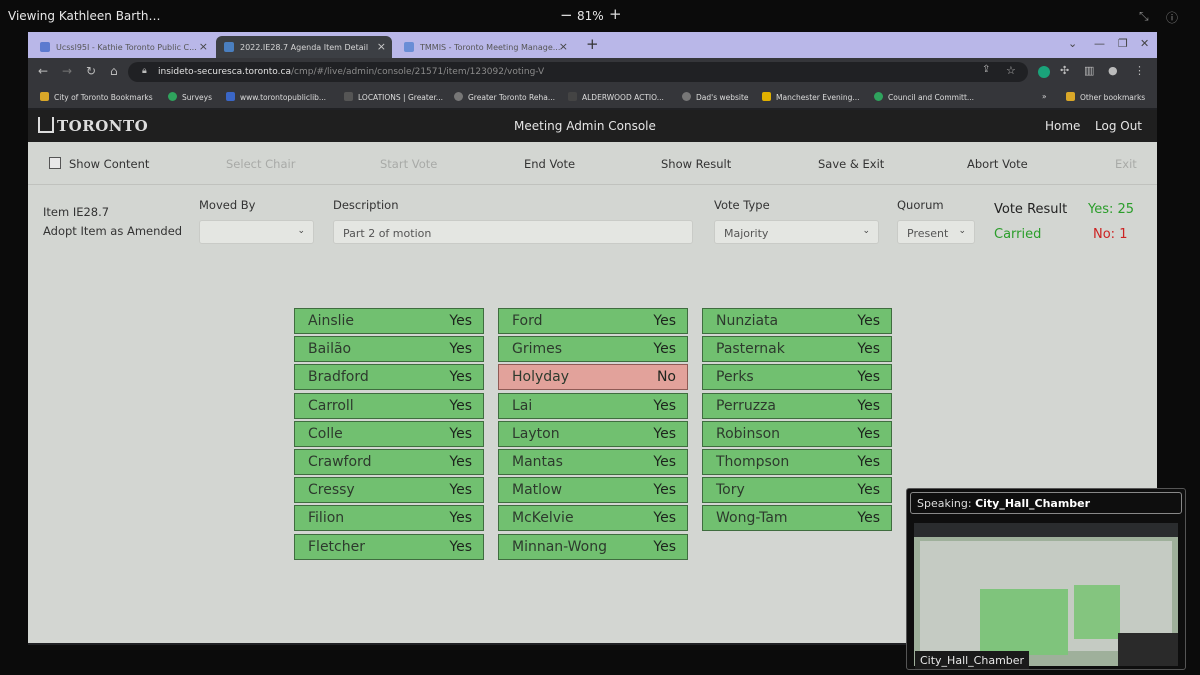 The height and width of the screenshot is (675, 1200). What do you see at coordinates (1123, 43) in the screenshot?
I see `maximize-icon: ❐` at bounding box center [1123, 43].